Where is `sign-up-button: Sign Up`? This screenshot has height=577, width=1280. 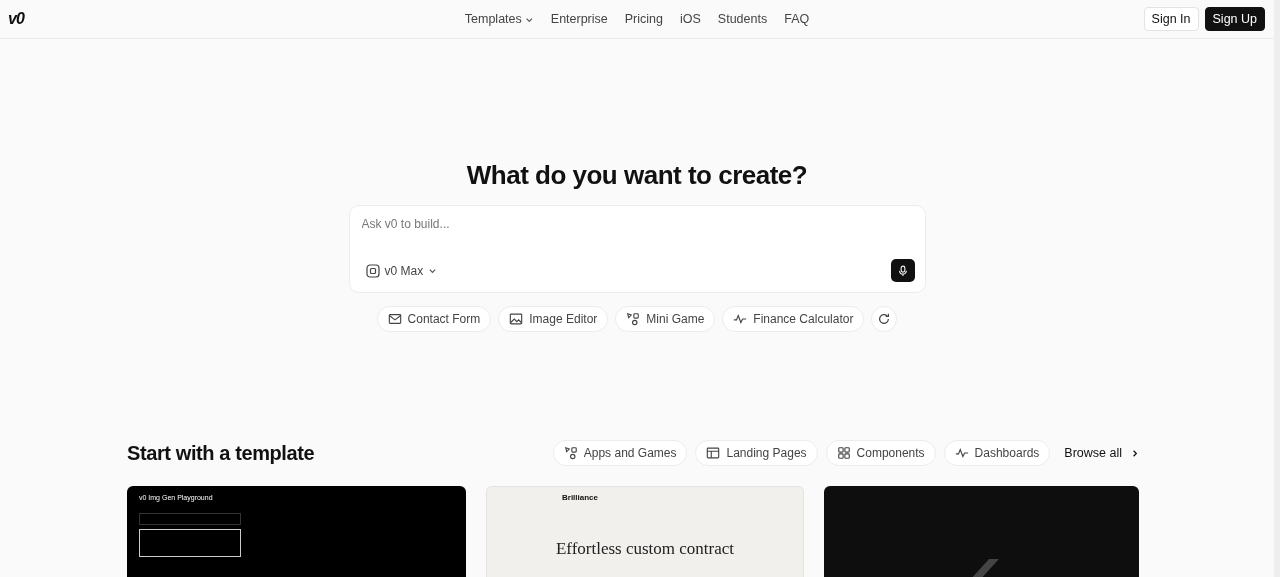 sign-up-button: Sign Up is located at coordinates (1234, 19).